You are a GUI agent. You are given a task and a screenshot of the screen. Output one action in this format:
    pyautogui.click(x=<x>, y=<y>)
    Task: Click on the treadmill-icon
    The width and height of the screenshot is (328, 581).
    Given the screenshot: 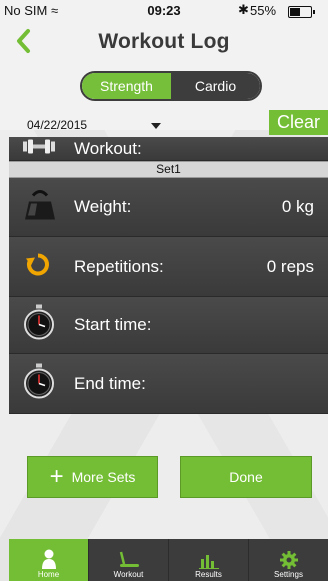 What is the action you would take?
    pyautogui.click(x=129, y=559)
    